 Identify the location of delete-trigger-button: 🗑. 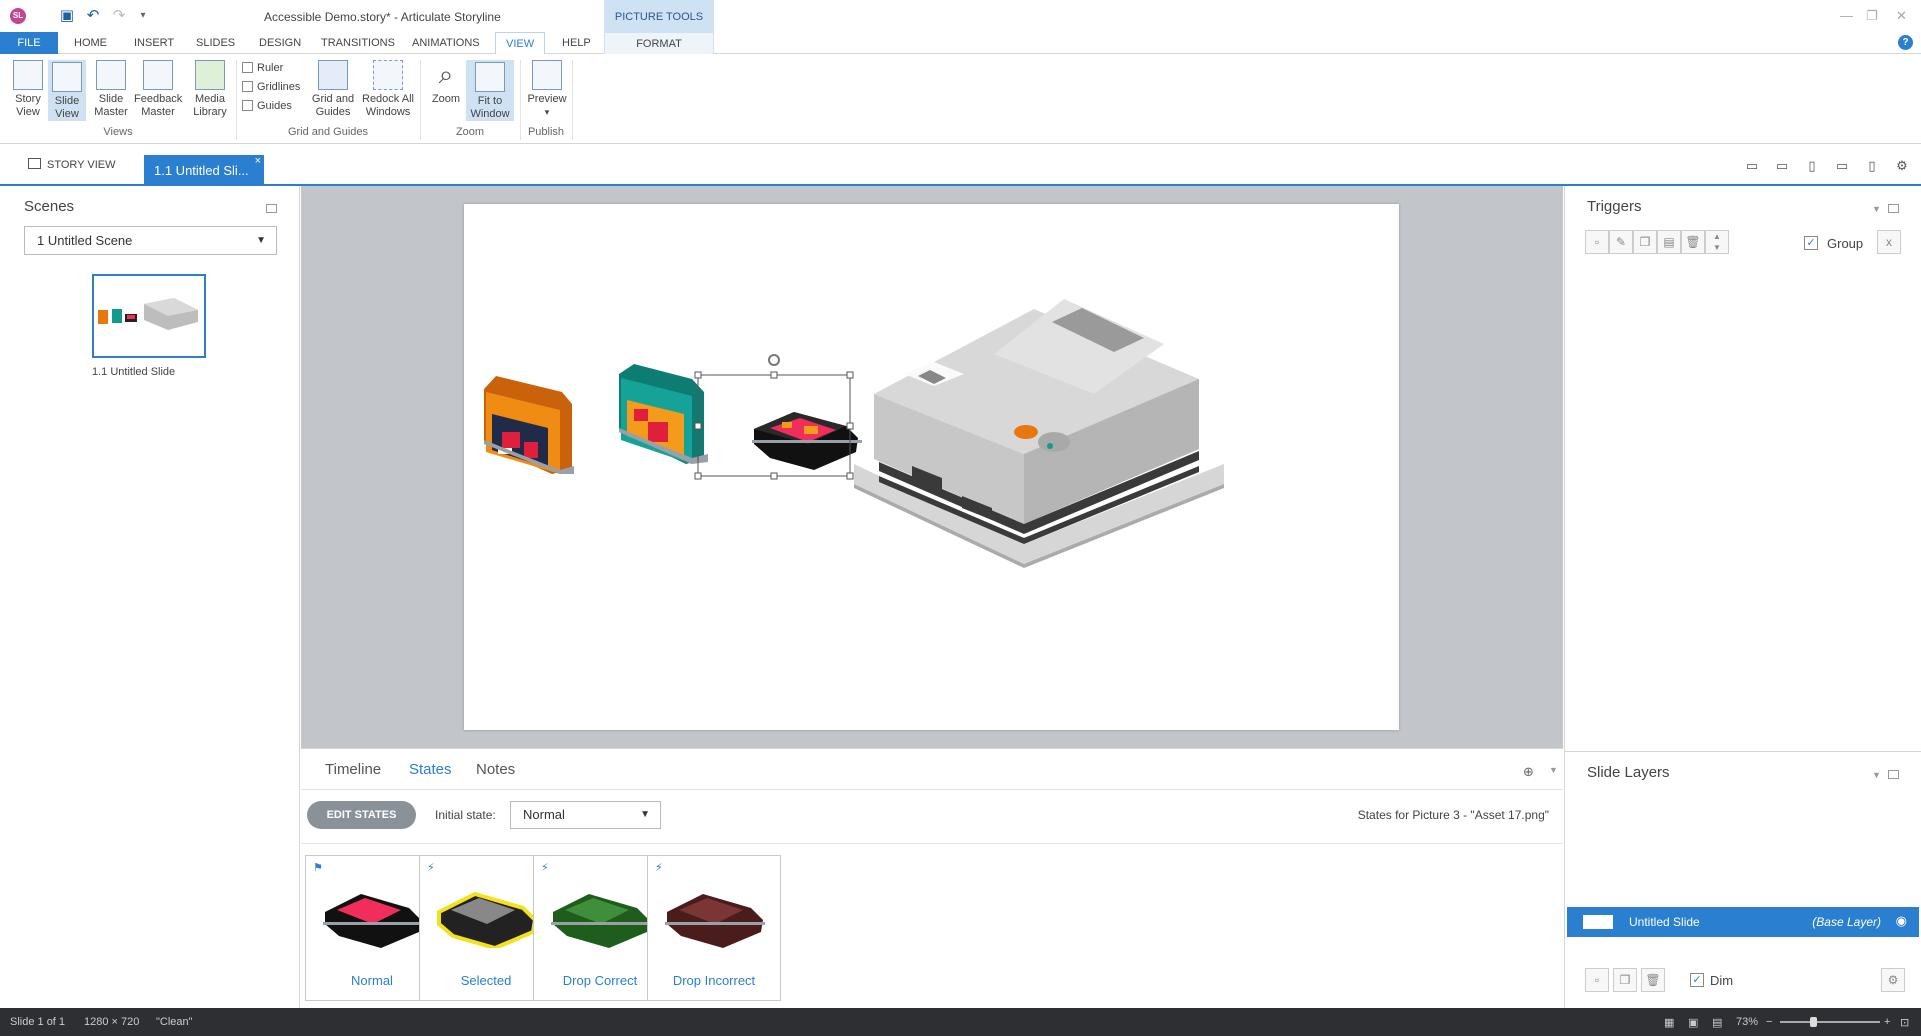
(1693, 242).